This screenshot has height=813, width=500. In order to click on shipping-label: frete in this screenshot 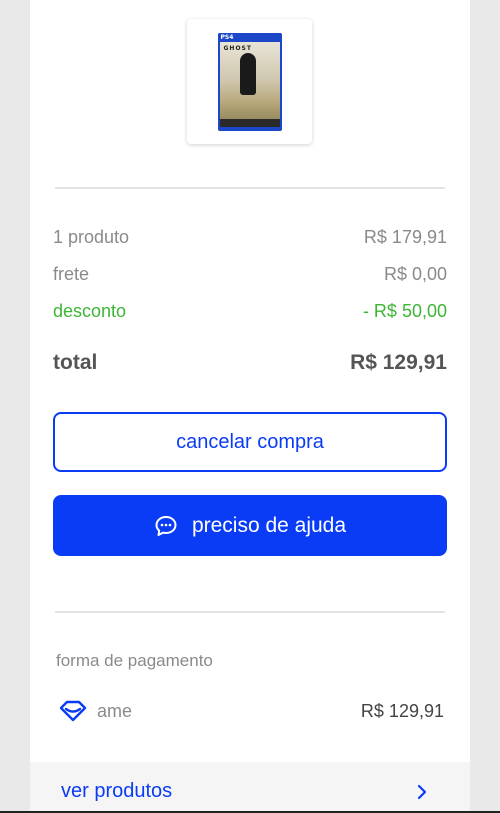, I will do `click(71, 274)`.